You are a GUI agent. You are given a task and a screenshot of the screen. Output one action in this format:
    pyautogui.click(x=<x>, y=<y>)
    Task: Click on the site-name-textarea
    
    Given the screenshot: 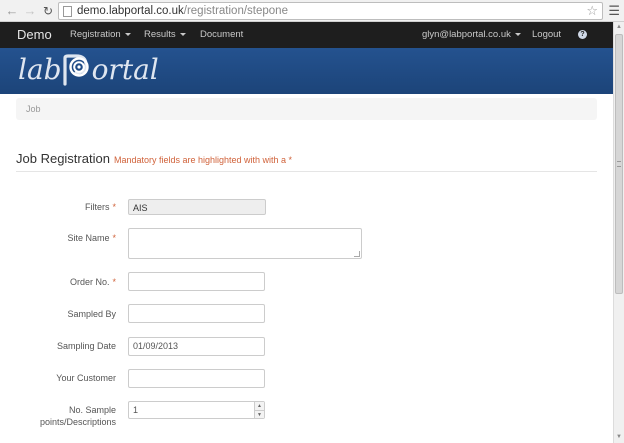 What is the action you would take?
    pyautogui.click(x=245, y=243)
    